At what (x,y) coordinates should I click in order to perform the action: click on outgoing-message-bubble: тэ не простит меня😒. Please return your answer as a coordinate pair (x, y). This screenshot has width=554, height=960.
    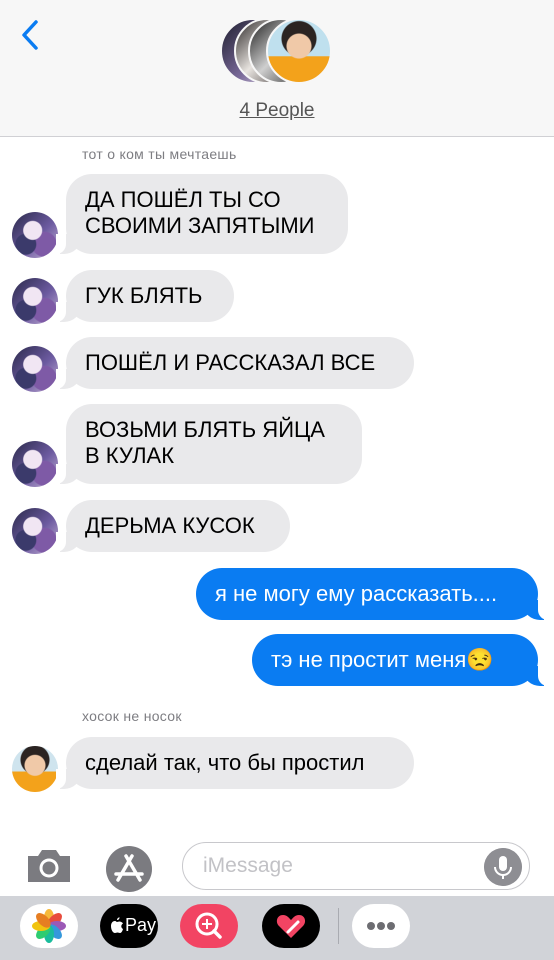
    Looking at the image, I should click on (400, 660).